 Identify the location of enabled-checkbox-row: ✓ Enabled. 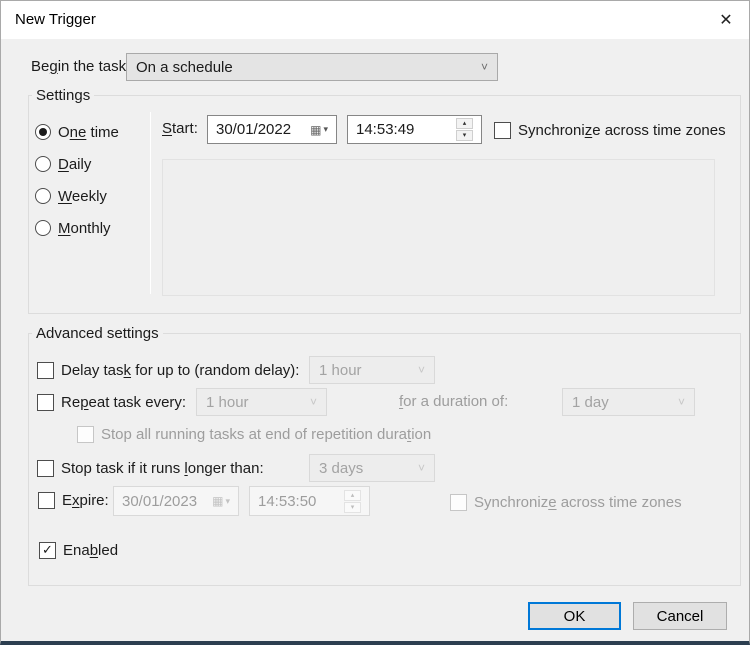
(78, 550).